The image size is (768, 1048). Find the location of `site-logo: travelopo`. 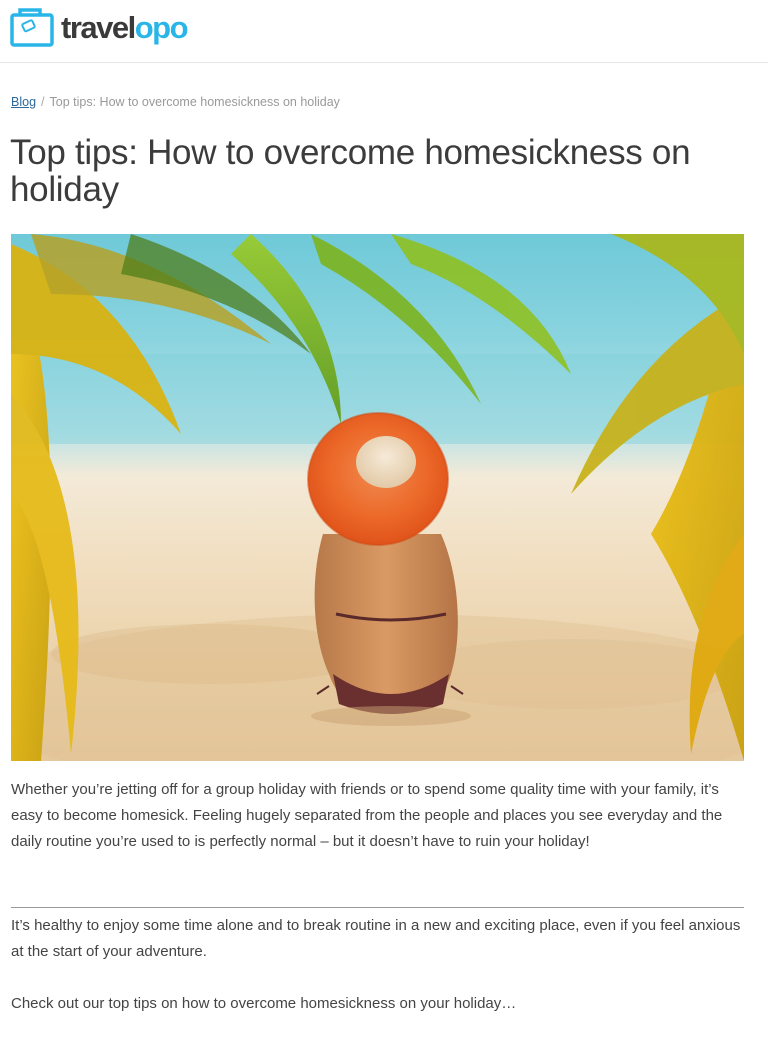

site-logo: travelopo is located at coordinates (99, 28).